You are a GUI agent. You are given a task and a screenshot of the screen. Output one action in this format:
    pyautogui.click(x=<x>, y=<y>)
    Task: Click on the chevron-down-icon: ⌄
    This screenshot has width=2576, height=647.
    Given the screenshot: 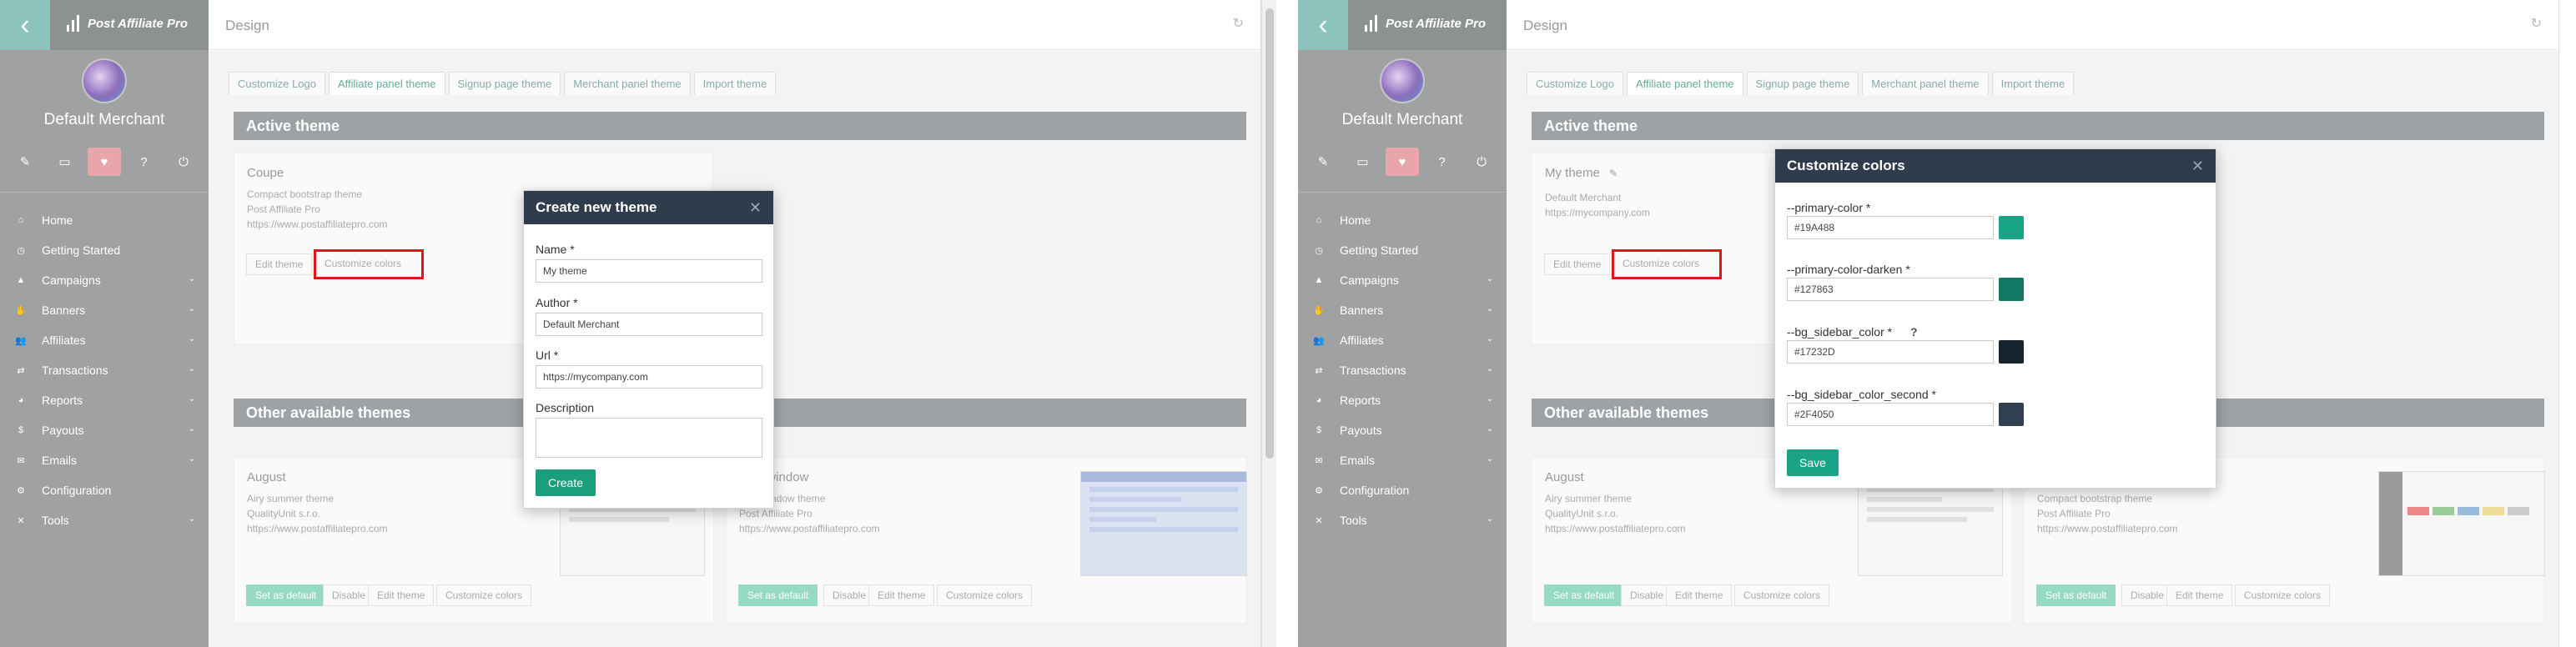 What is the action you would take?
    pyautogui.click(x=191, y=399)
    